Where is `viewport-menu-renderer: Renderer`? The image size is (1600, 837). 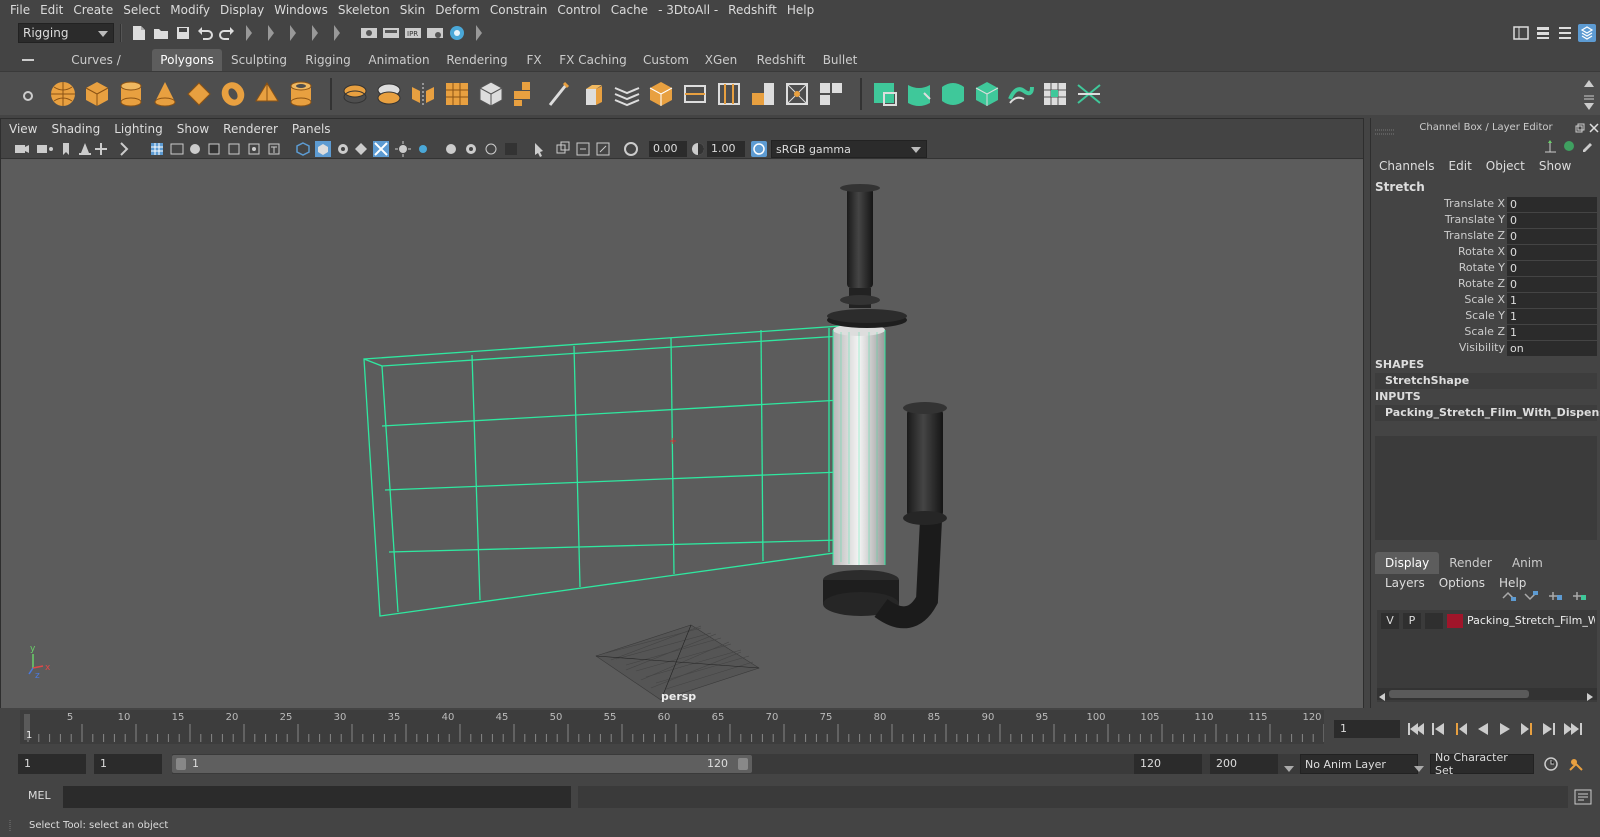 viewport-menu-renderer: Renderer is located at coordinates (250, 129).